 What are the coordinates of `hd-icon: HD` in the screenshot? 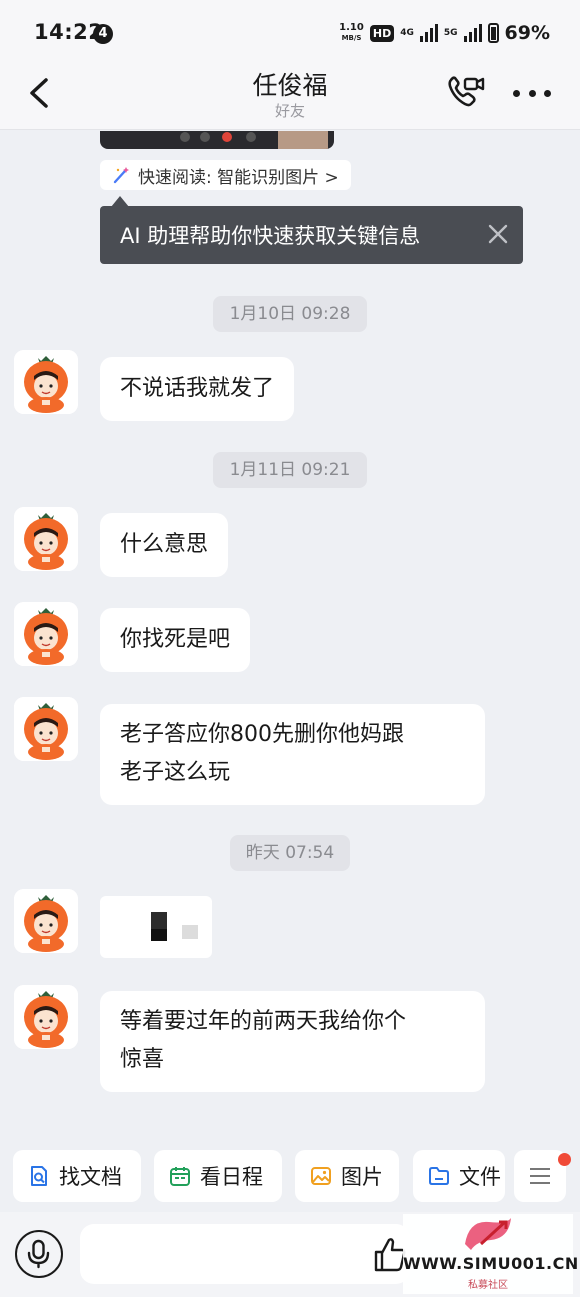 It's located at (382, 33).